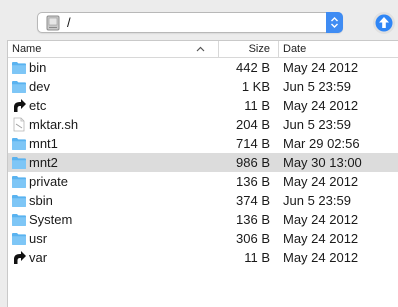  What do you see at coordinates (321, 143) in the screenshot?
I see `file-date: Mar 29 02:56` at bounding box center [321, 143].